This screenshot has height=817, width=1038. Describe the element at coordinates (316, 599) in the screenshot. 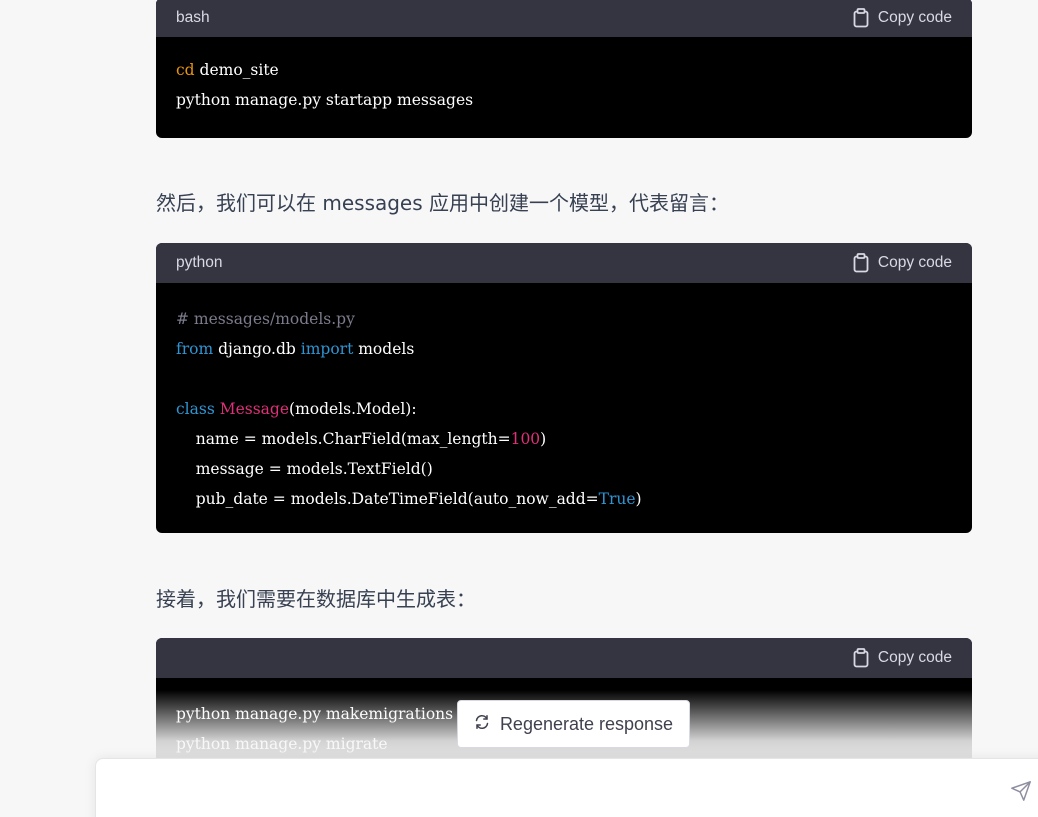

I see `response-paragraph: 接着，我们需要在数据库中生成表：` at that location.